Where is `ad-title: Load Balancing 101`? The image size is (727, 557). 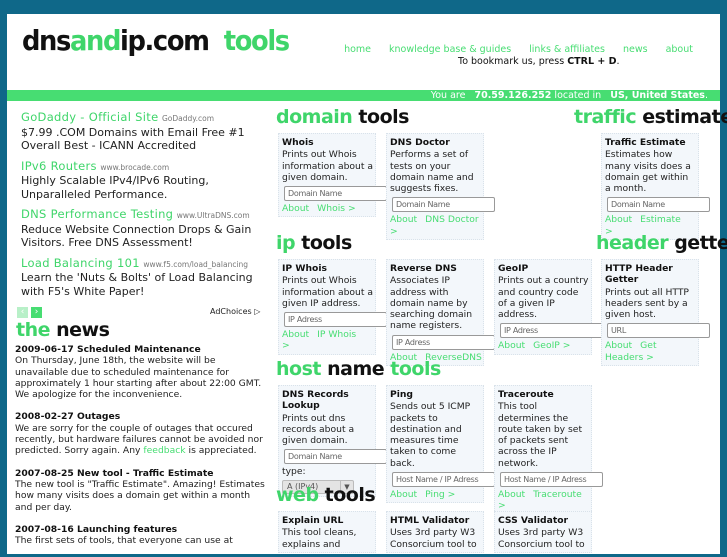 ad-title: Load Balancing 101 is located at coordinates (80, 263).